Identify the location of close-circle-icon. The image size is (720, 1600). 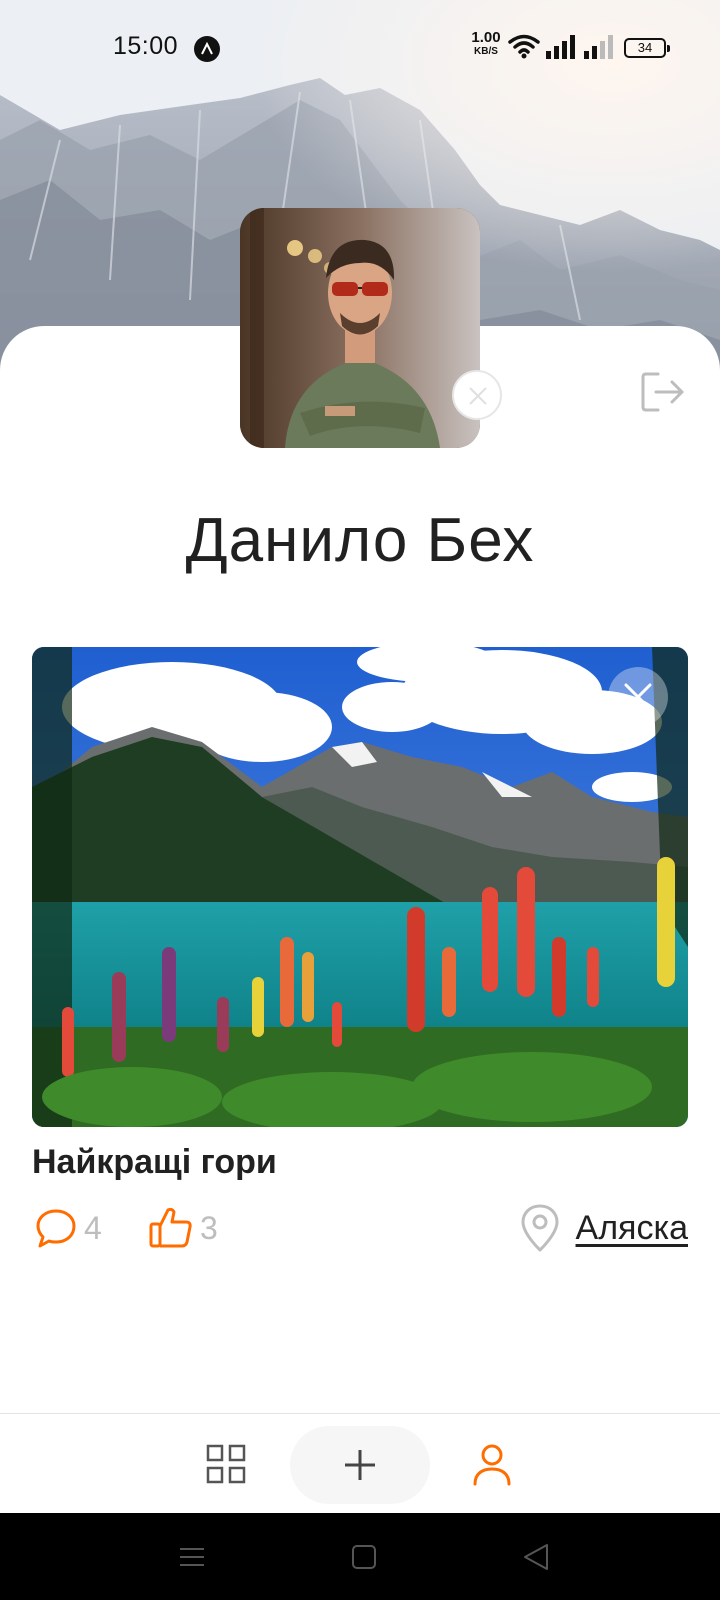
(478, 396).